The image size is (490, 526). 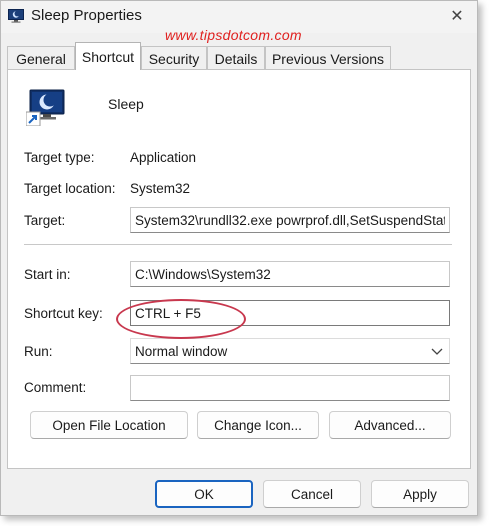 What do you see at coordinates (420, 494) in the screenshot?
I see `apply-button: Apply` at bounding box center [420, 494].